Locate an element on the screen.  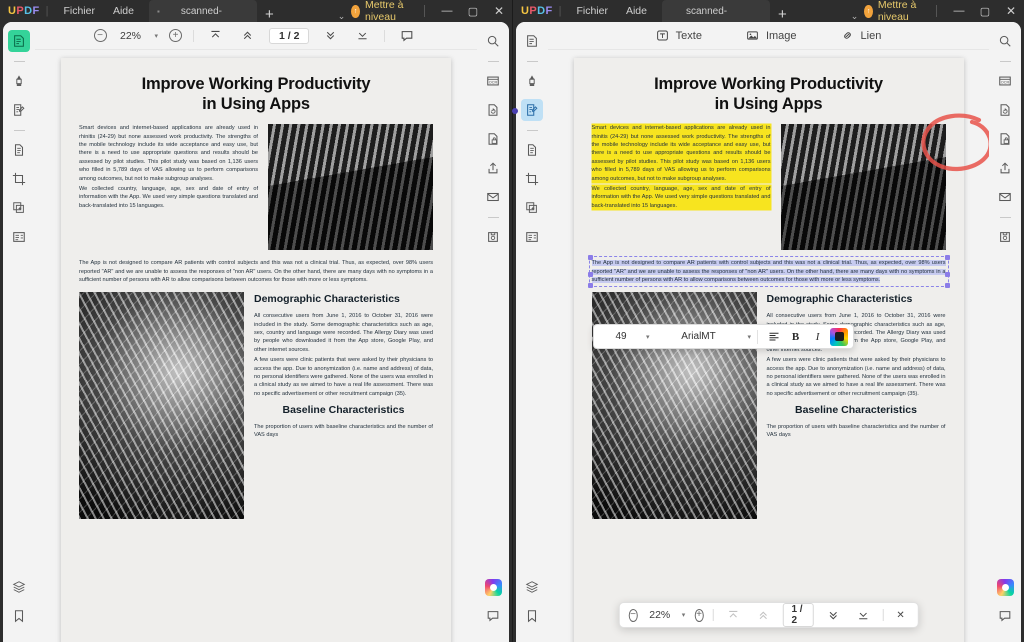
zoom-out-button: − is located at coordinates (100, 35).